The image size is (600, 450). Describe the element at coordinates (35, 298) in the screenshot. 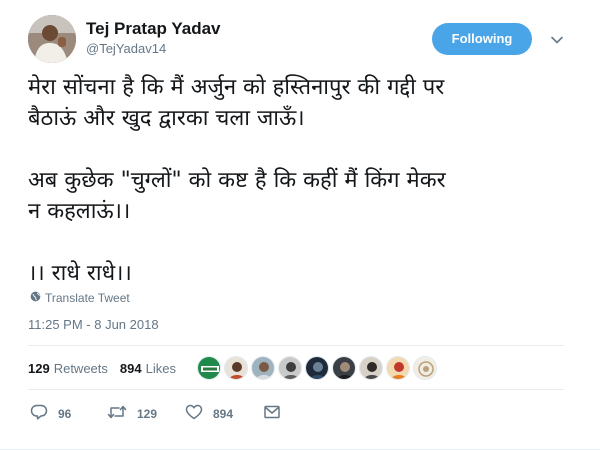

I see `globe-icon` at that location.